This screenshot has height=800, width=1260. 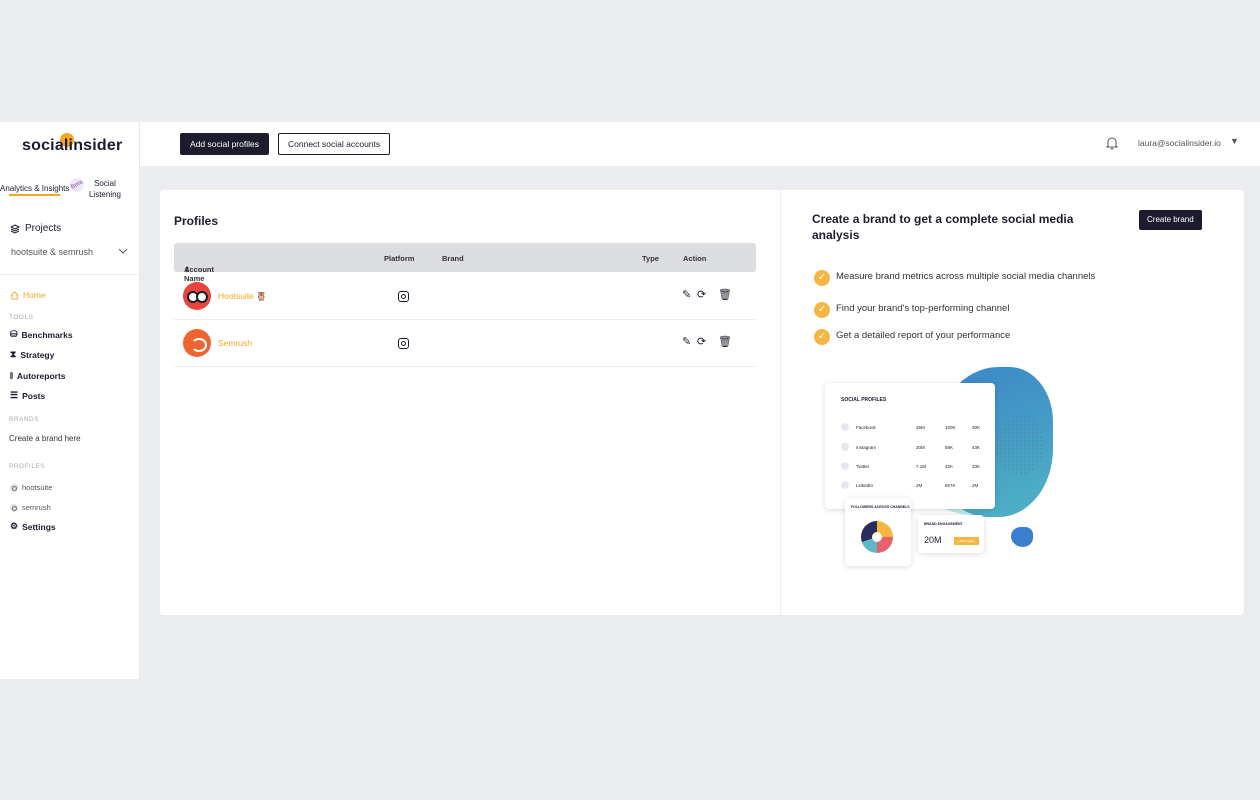 I want to click on row-value: 100K, so click(x=950, y=427).